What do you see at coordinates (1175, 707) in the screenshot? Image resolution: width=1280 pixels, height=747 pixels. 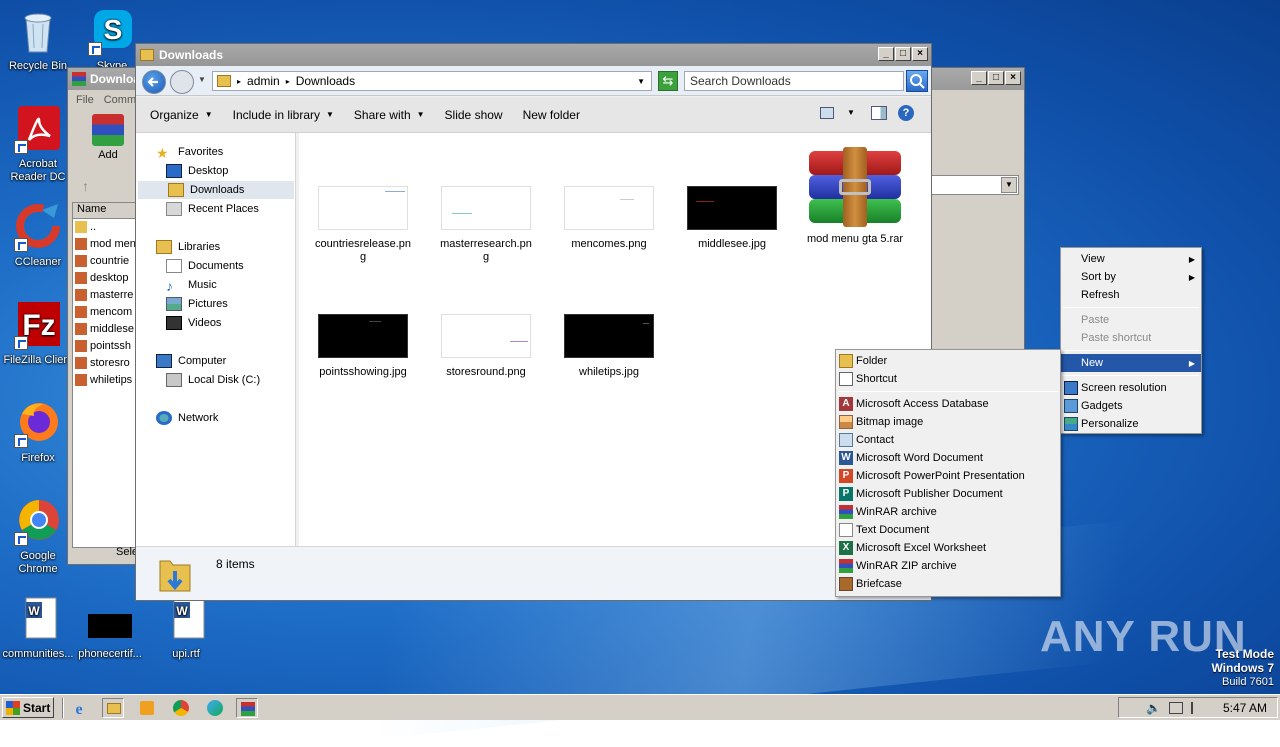 I see `network-tray-icon` at bounding box center [1175, 707].